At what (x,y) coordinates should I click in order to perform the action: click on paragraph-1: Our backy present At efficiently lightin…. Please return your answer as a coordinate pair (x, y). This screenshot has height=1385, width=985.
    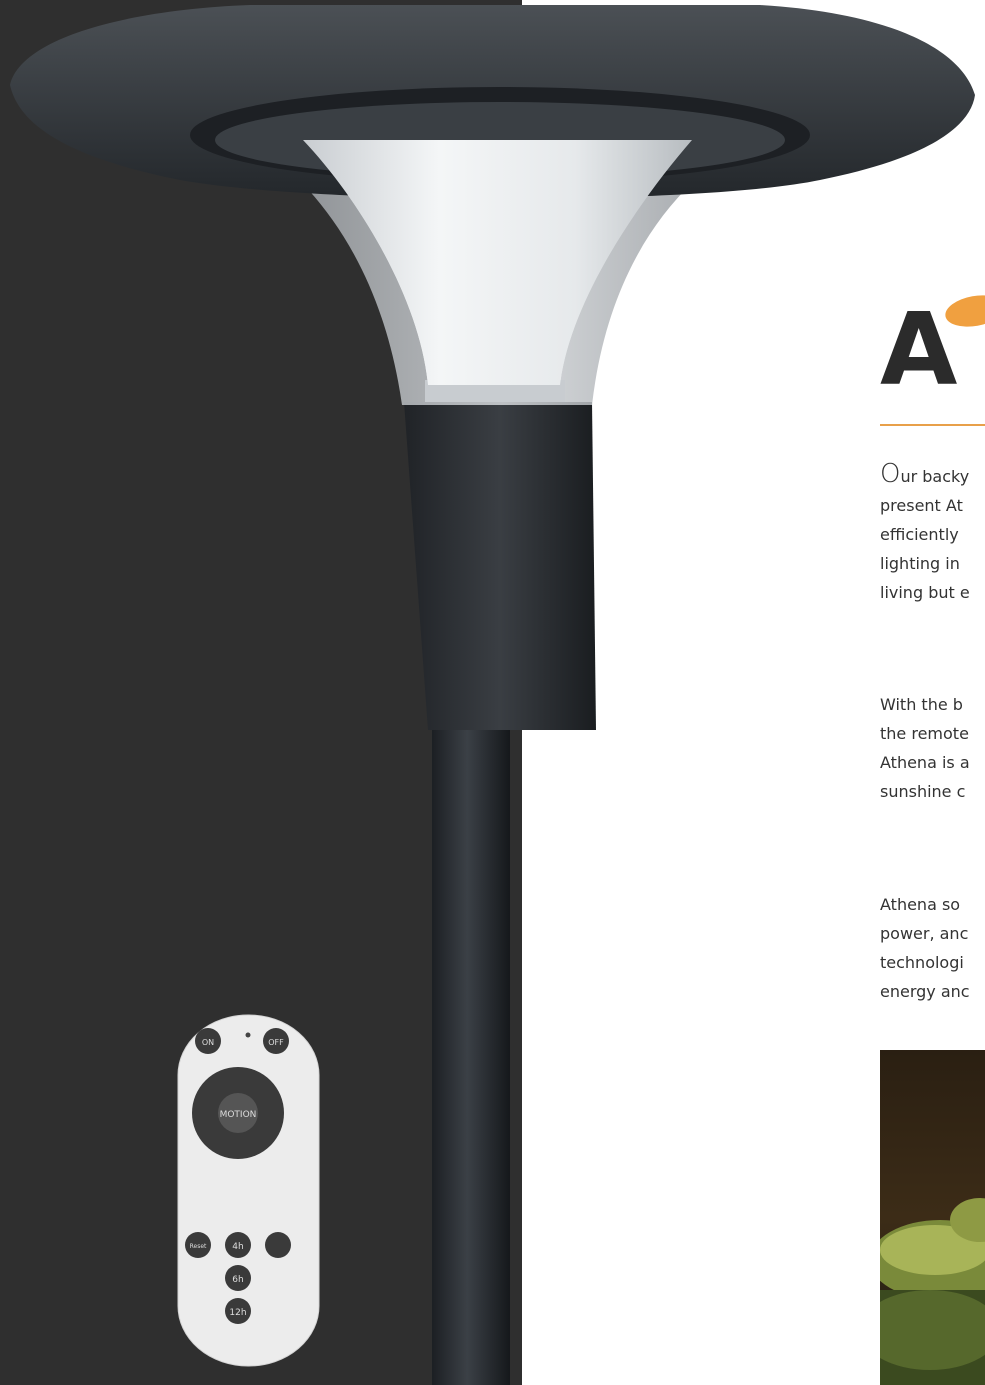
    Looking at the image, I should click on (925, 531).